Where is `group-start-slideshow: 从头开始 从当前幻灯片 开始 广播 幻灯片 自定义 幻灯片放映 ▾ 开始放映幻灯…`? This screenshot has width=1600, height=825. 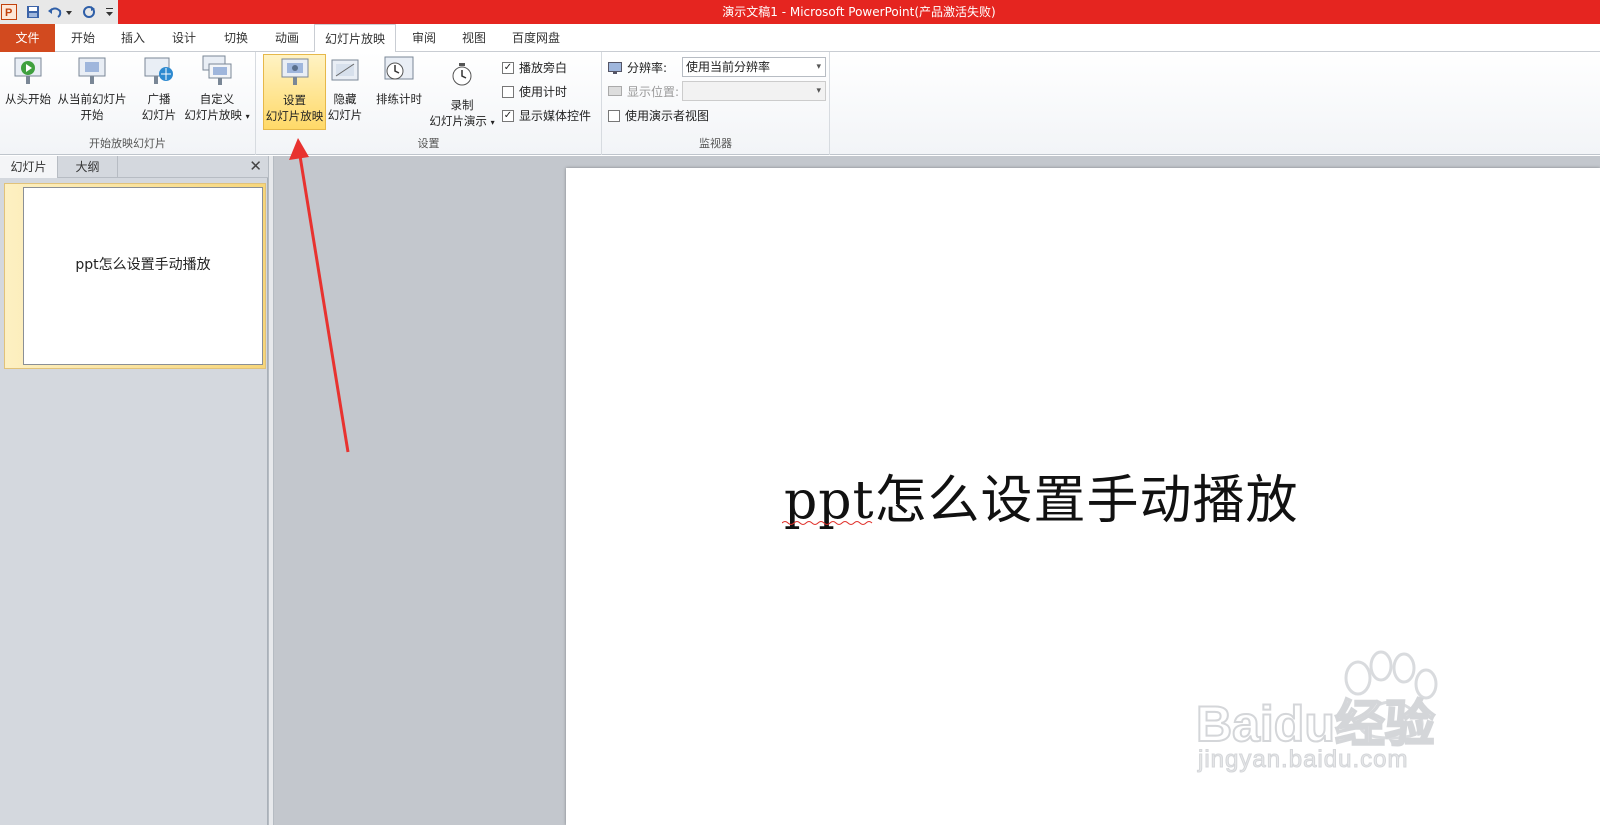
group-start-slideshow: 从头开始 从当前幻灯片 开始 广播 幻灯片 自定义 幻灯片放映 ▾ 开始放映幻灯… is located at coordinates (128, 103).